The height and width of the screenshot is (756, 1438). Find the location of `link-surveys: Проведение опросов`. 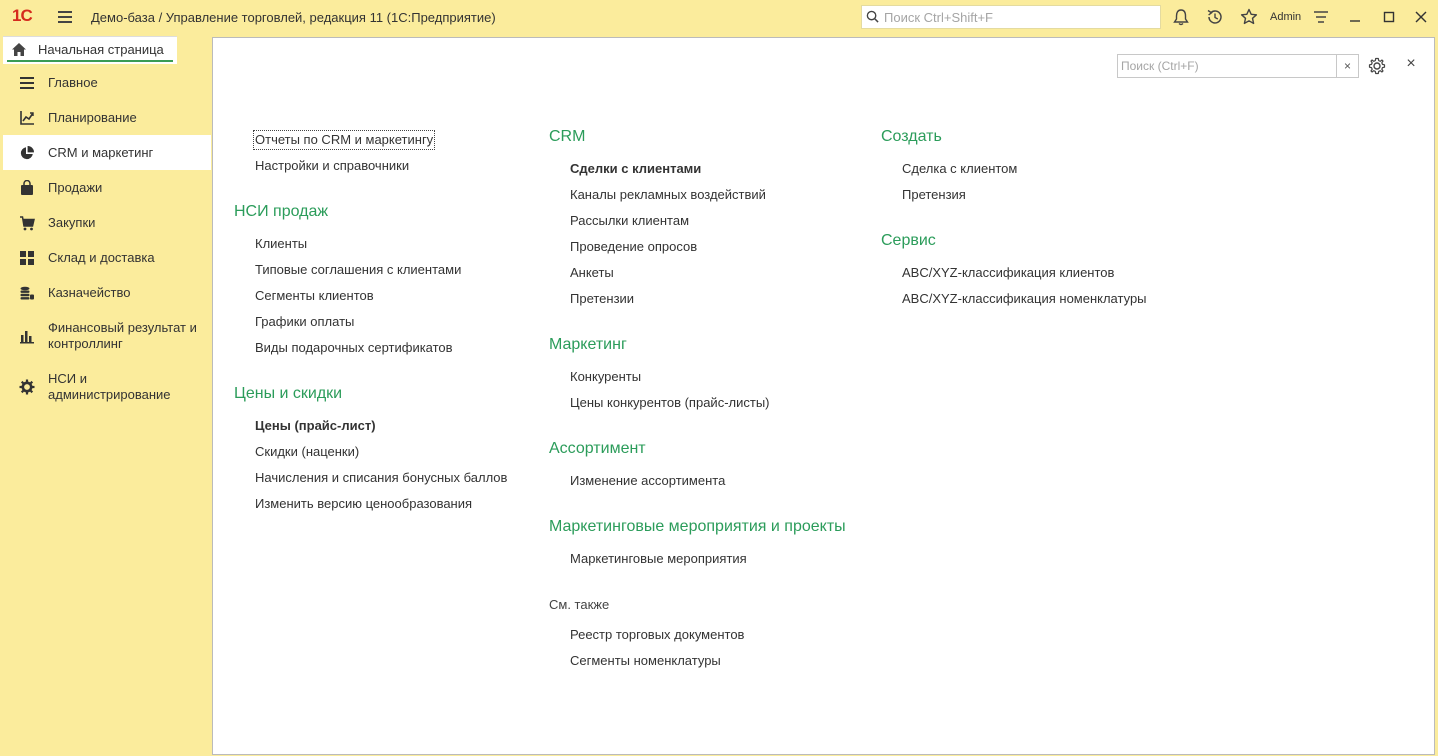

link-surveys: Проведение опросов is located at coordinates (633, 247).